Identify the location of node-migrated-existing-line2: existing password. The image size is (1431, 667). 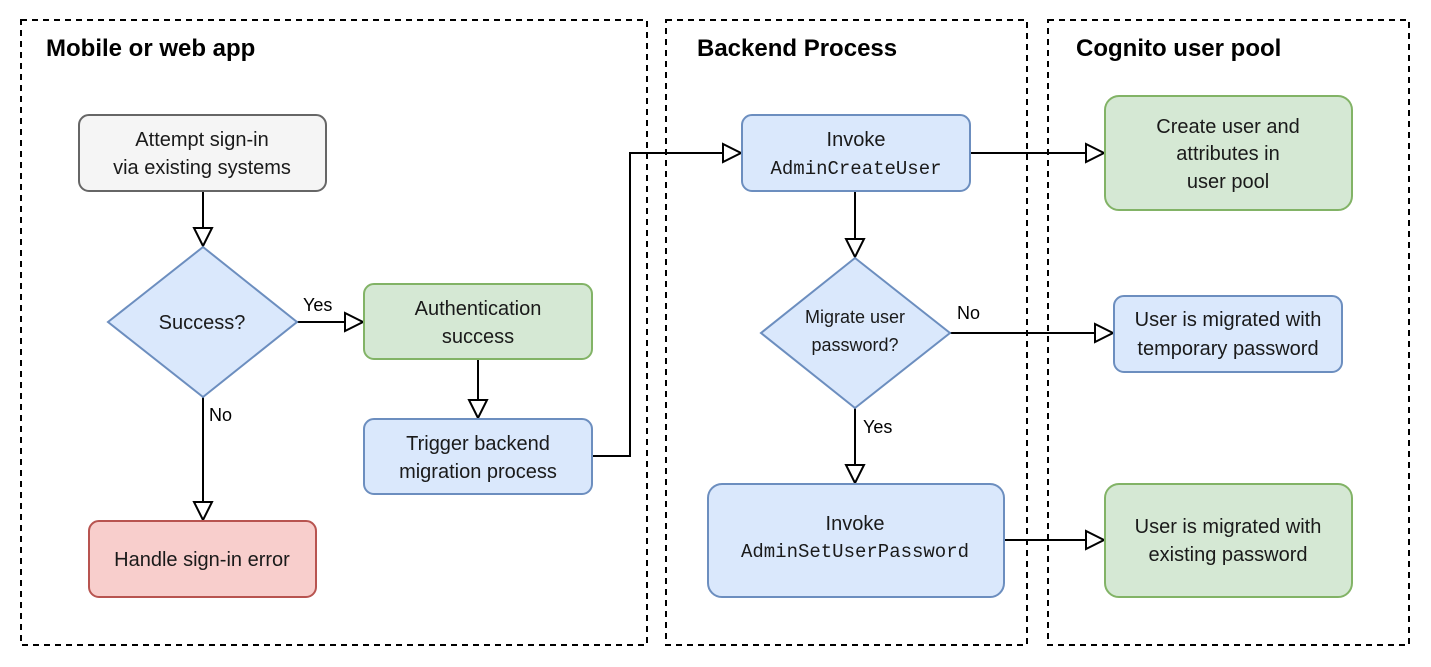
(1228, 555).